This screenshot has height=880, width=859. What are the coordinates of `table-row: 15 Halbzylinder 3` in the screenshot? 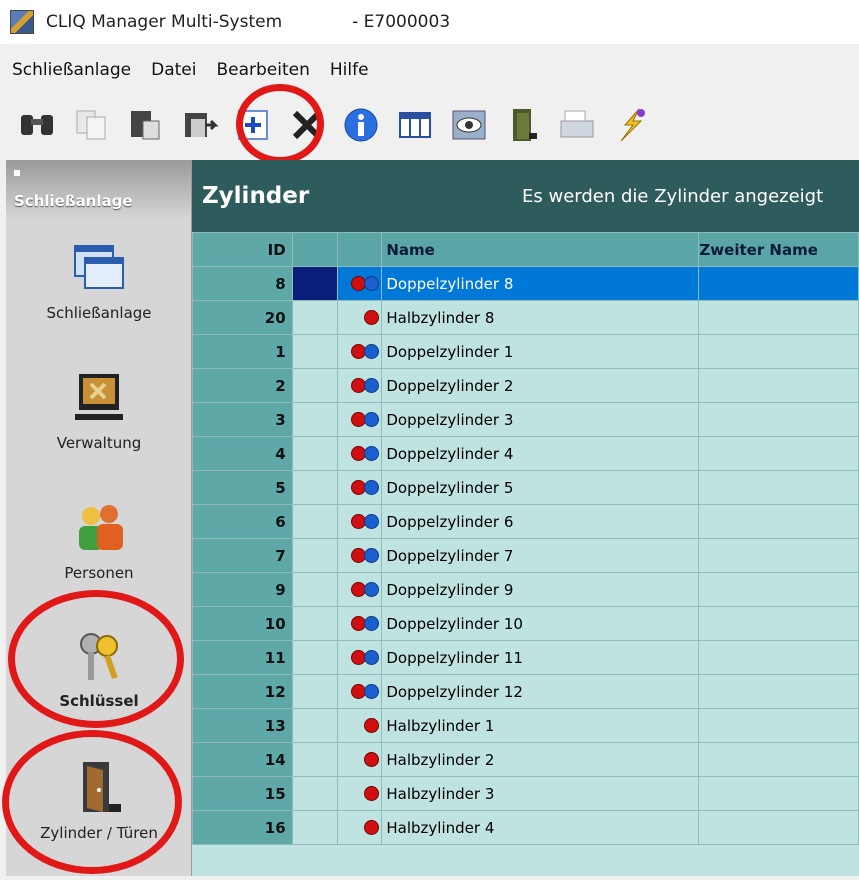 It's located at (525, 793).